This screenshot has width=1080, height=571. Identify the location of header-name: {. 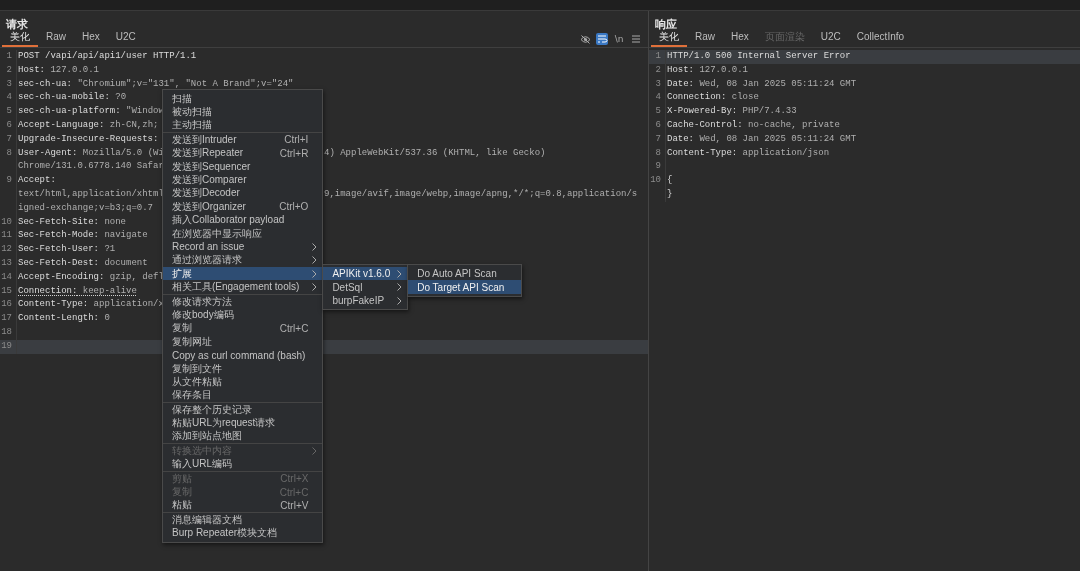
(670, 180).